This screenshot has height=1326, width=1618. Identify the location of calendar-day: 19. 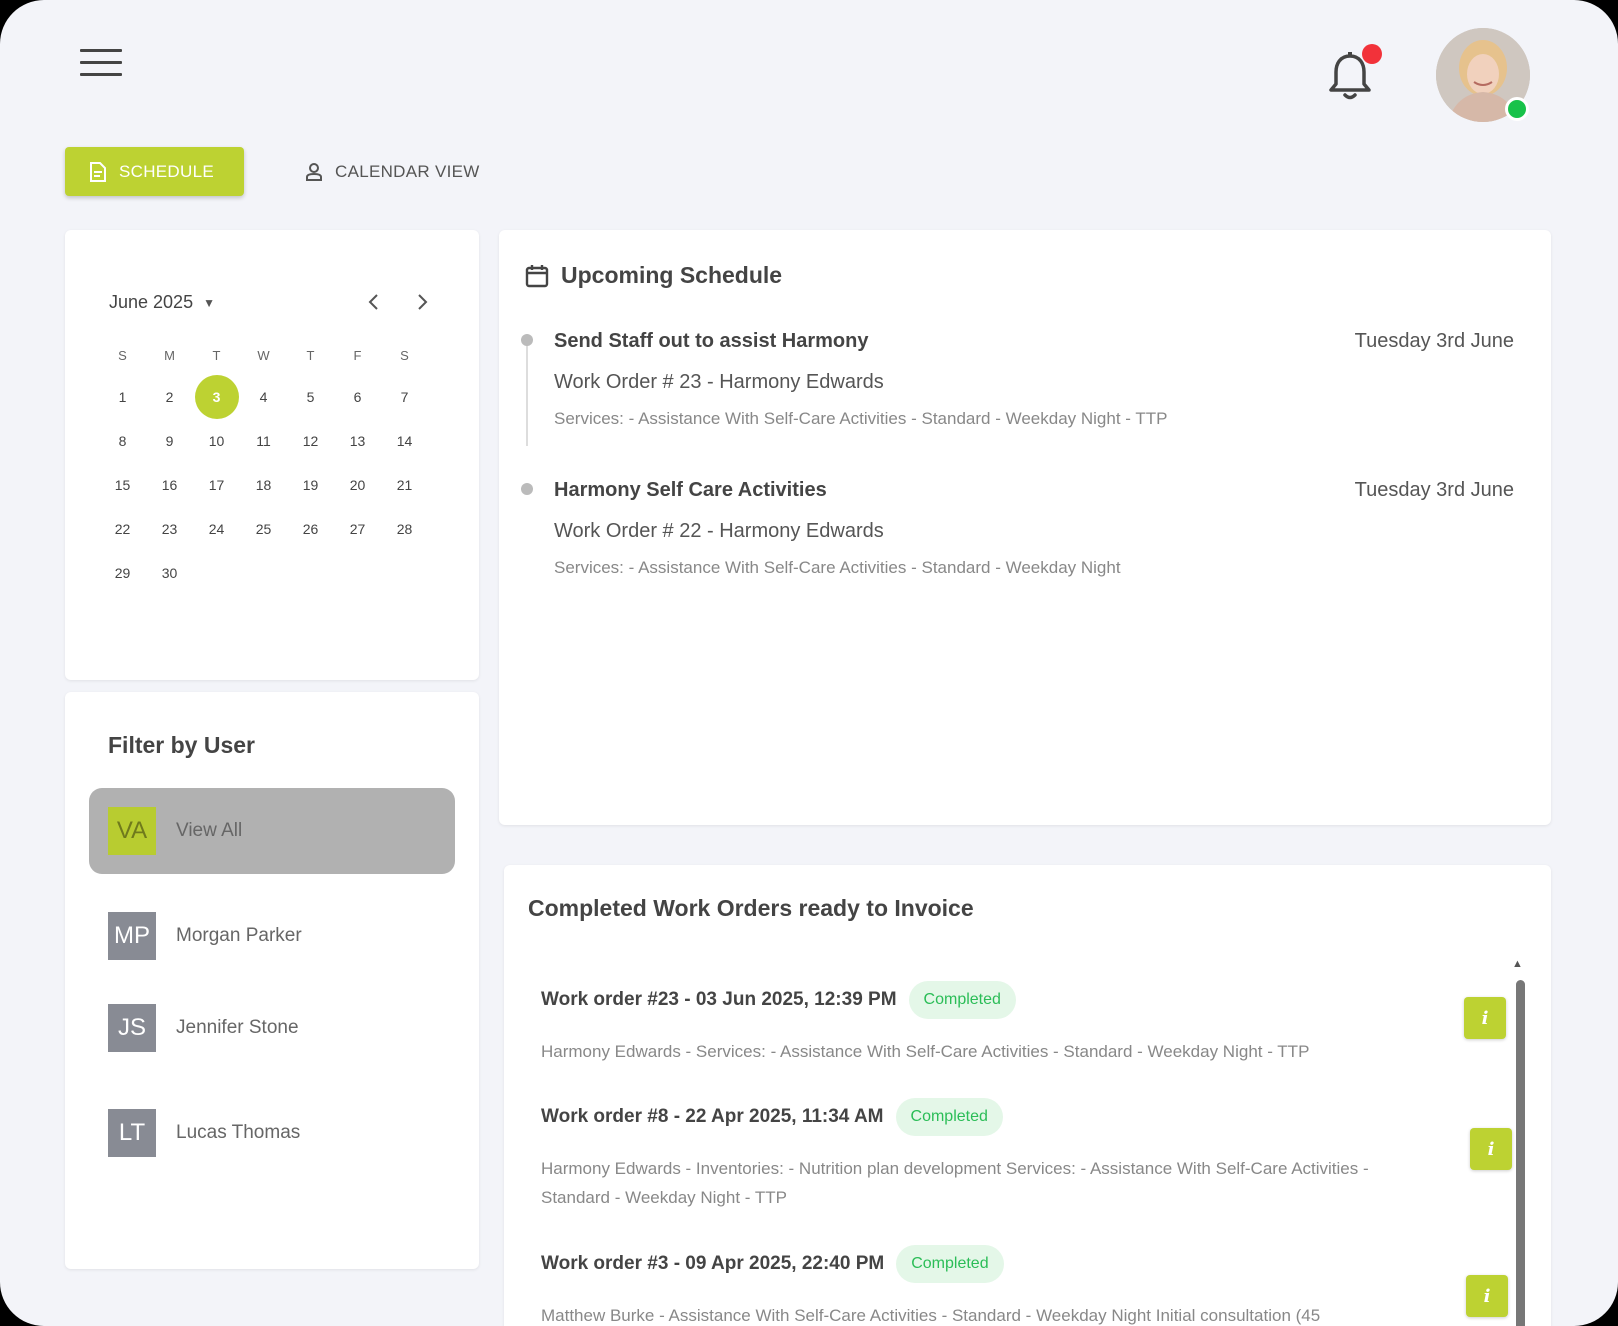
(310, 485).